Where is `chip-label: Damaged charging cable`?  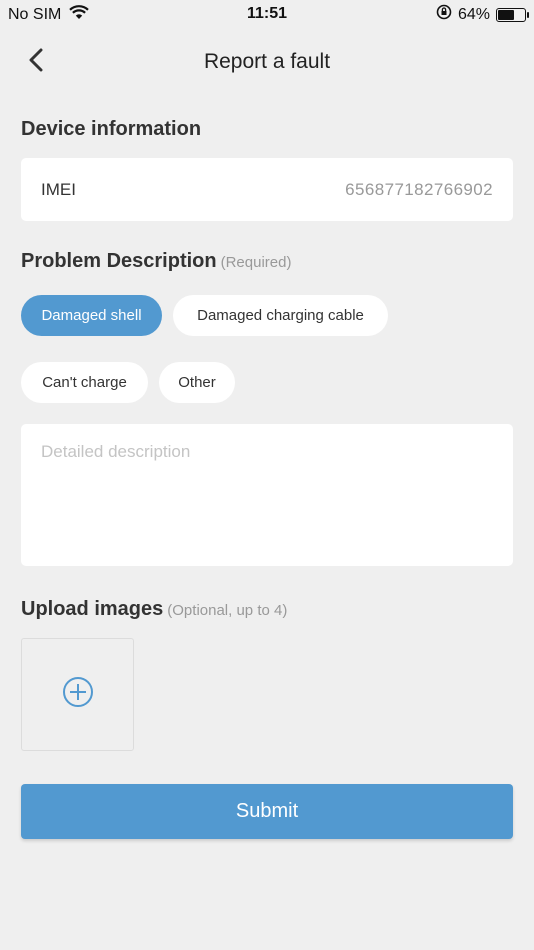
chip-label: Damaged charging cable is located at coordinates (280, 315).